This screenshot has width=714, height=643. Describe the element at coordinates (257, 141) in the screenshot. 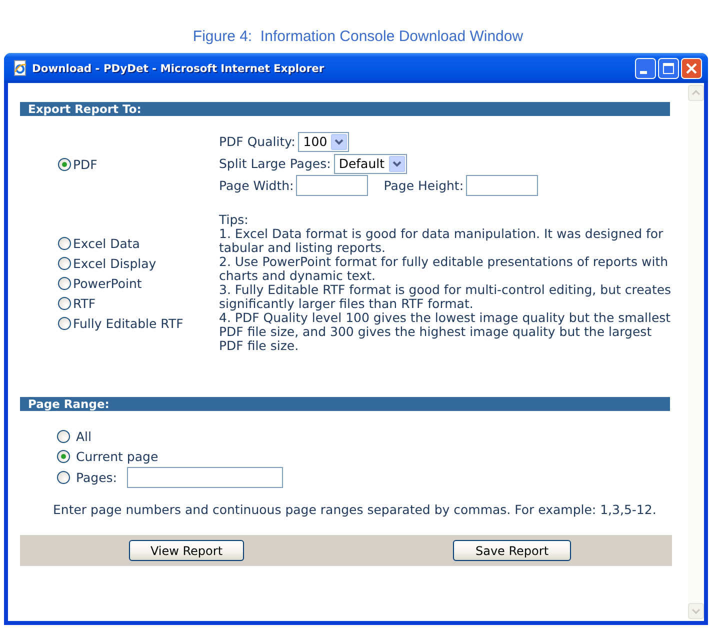

I see `field-label: PDF Quality:` at that location.